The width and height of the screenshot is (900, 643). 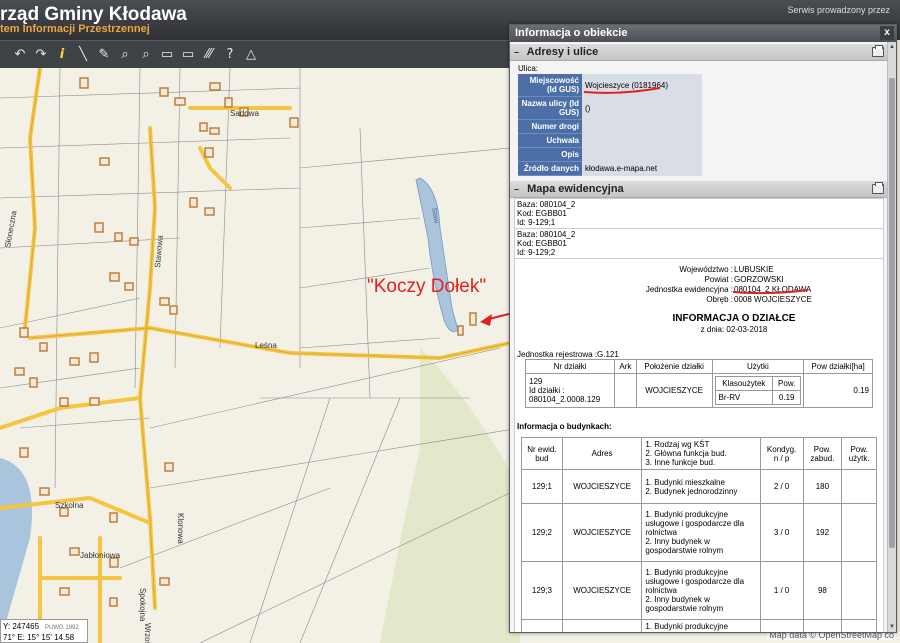 What do you see at coordinates (104, 55) in the screenshot?
I see `edit-icon: ✎` at bounding box center [104, 55].